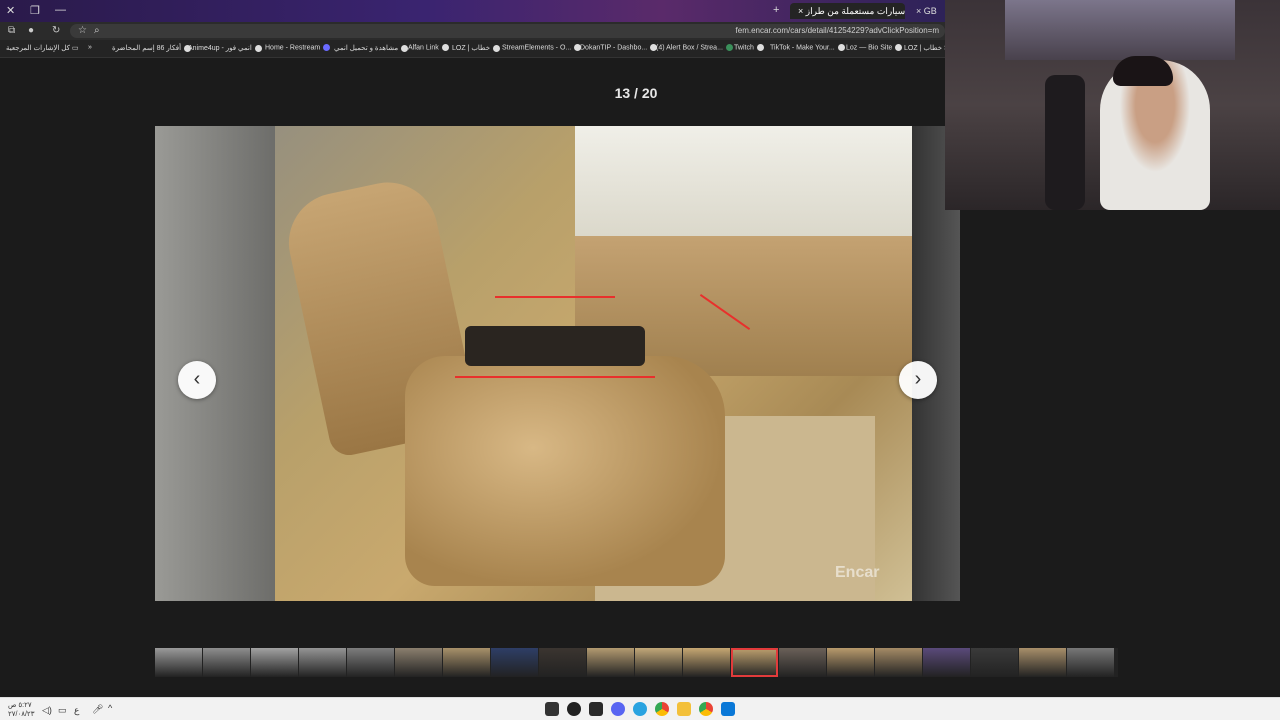 This screenshot has width=1280, height=720. Describe the element at coordinates (728, 709) in the screenshot. I see `windows-start-icon` at that location.